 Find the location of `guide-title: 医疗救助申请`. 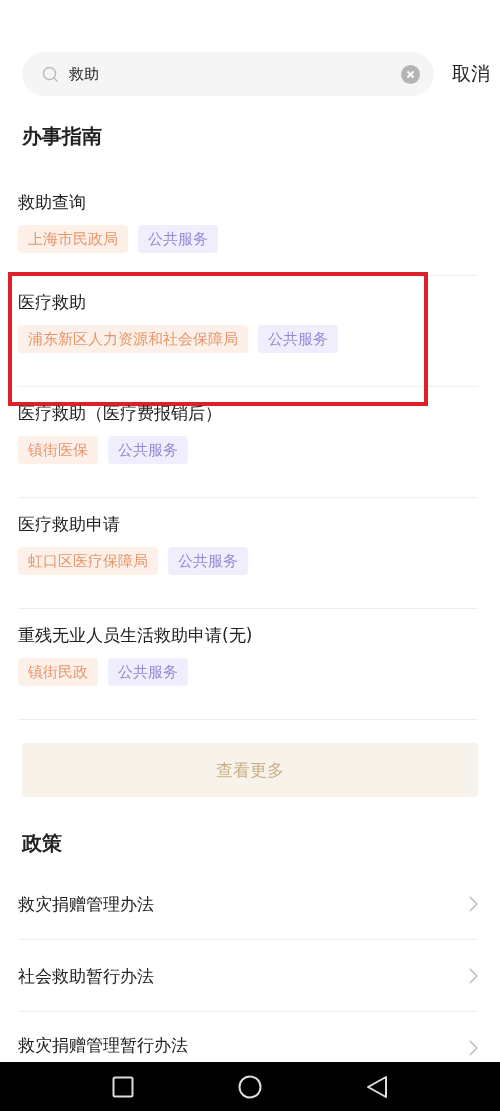

guide-title: 医疗救助申请 is located at coordinates (69, 524).